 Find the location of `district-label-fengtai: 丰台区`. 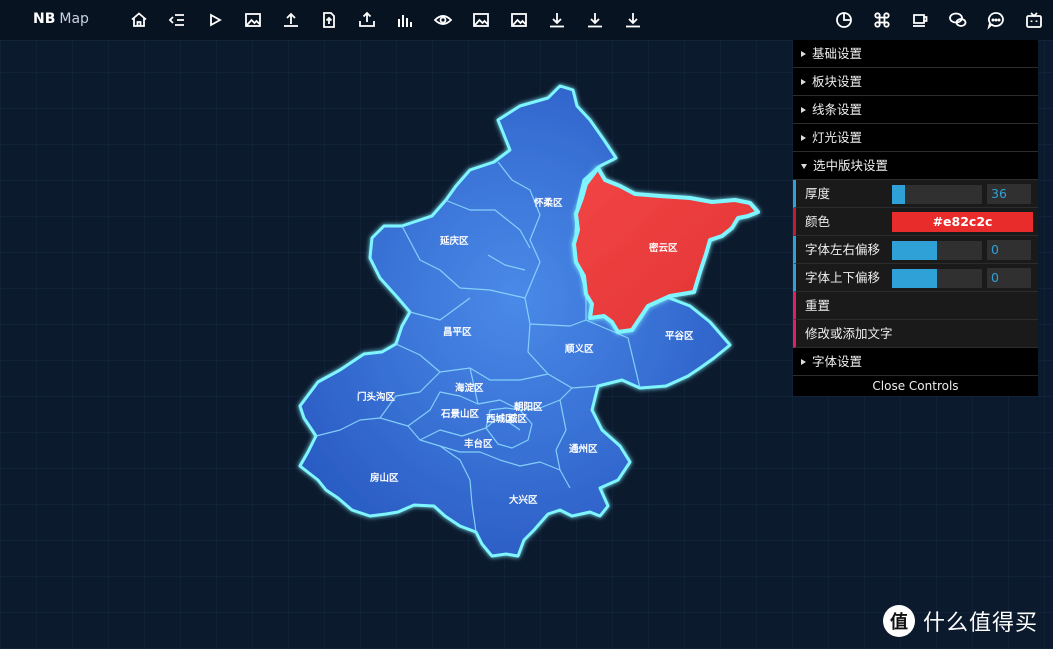

district-label-fengtai: 丰台区 is located at coordinates (478, 444).